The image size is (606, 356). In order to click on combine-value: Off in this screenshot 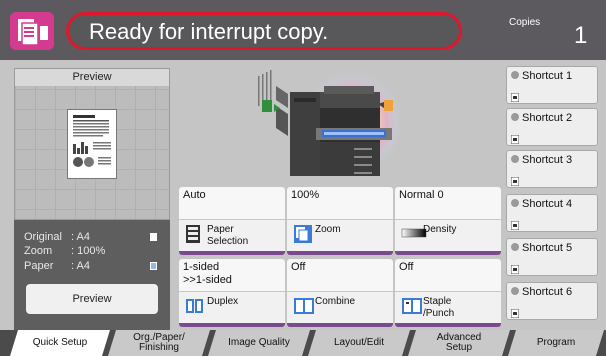, I will do `click(298, 267)`.